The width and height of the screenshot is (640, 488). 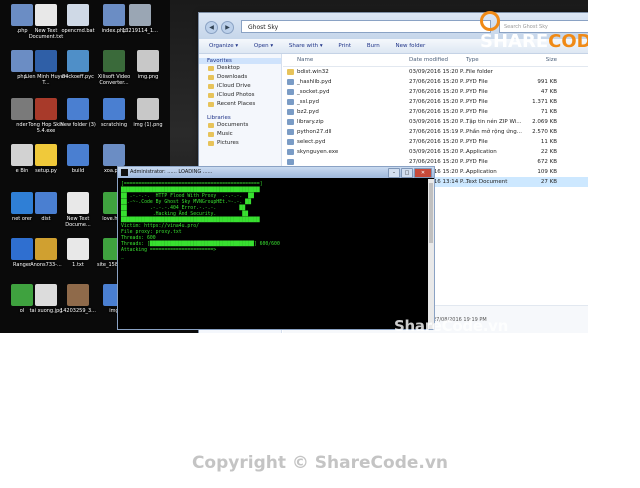 What do you see at coordinates (311, 142) in the screenshot?
I see `file-name: select.pyd` at bounding box center [311, 142].